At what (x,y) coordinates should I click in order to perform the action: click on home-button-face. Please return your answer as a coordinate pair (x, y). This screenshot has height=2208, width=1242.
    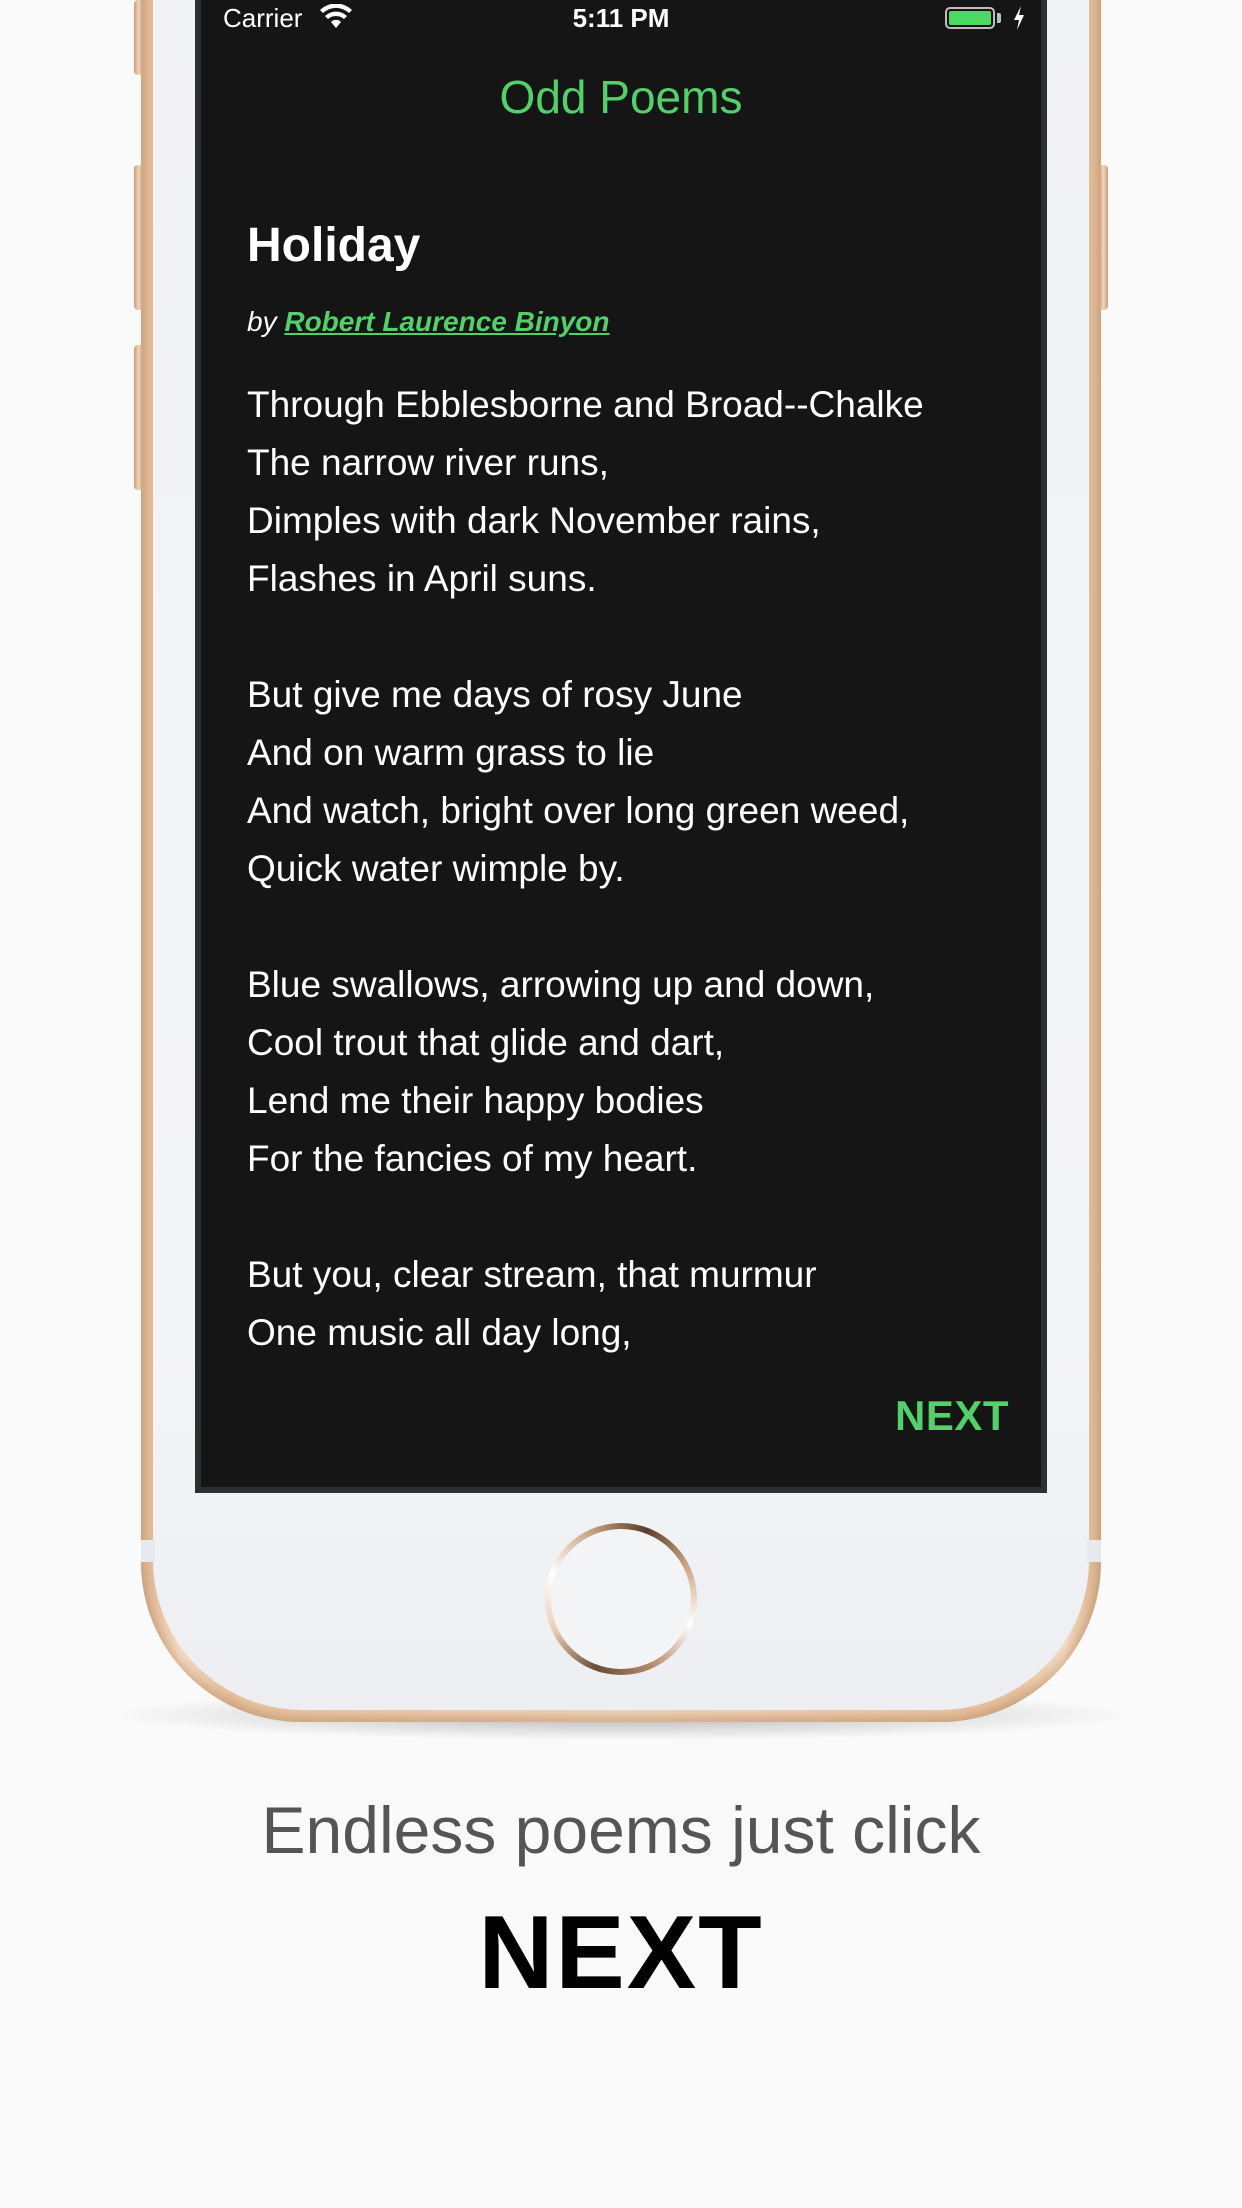
    Looking at the image, I should click on (621, 1599).